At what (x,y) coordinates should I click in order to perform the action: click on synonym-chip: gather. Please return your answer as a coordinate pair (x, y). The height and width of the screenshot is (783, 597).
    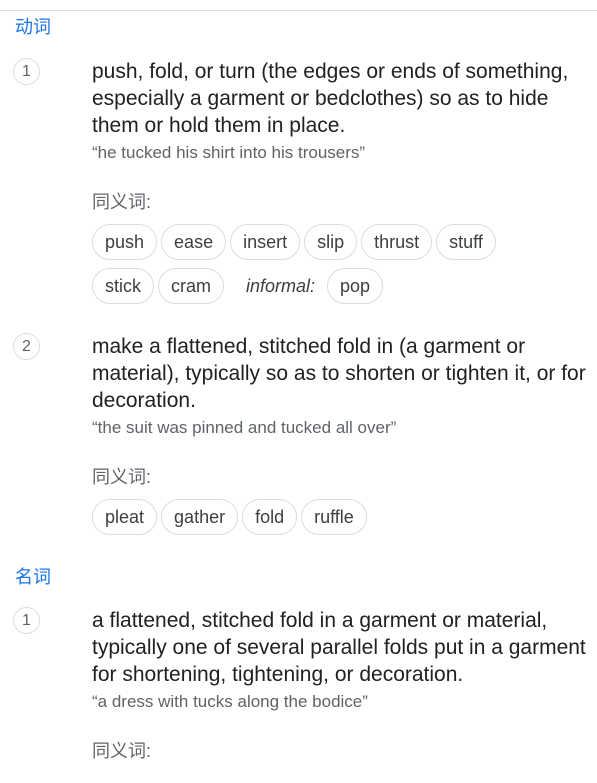
    Looking at the image, I should click on (200, 517).